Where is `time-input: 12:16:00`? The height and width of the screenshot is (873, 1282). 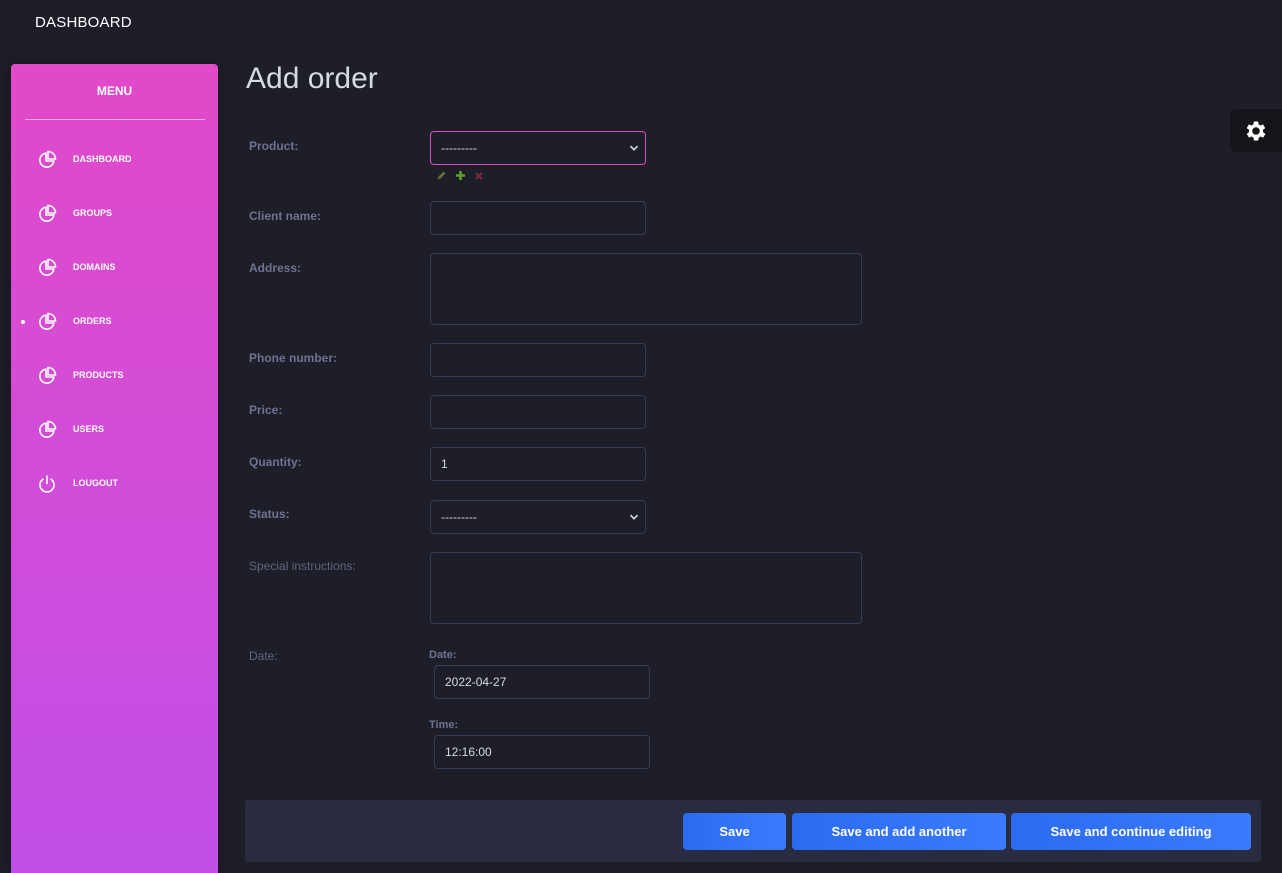
time-input: 12:16:00 is located at coordinates (542, 752).